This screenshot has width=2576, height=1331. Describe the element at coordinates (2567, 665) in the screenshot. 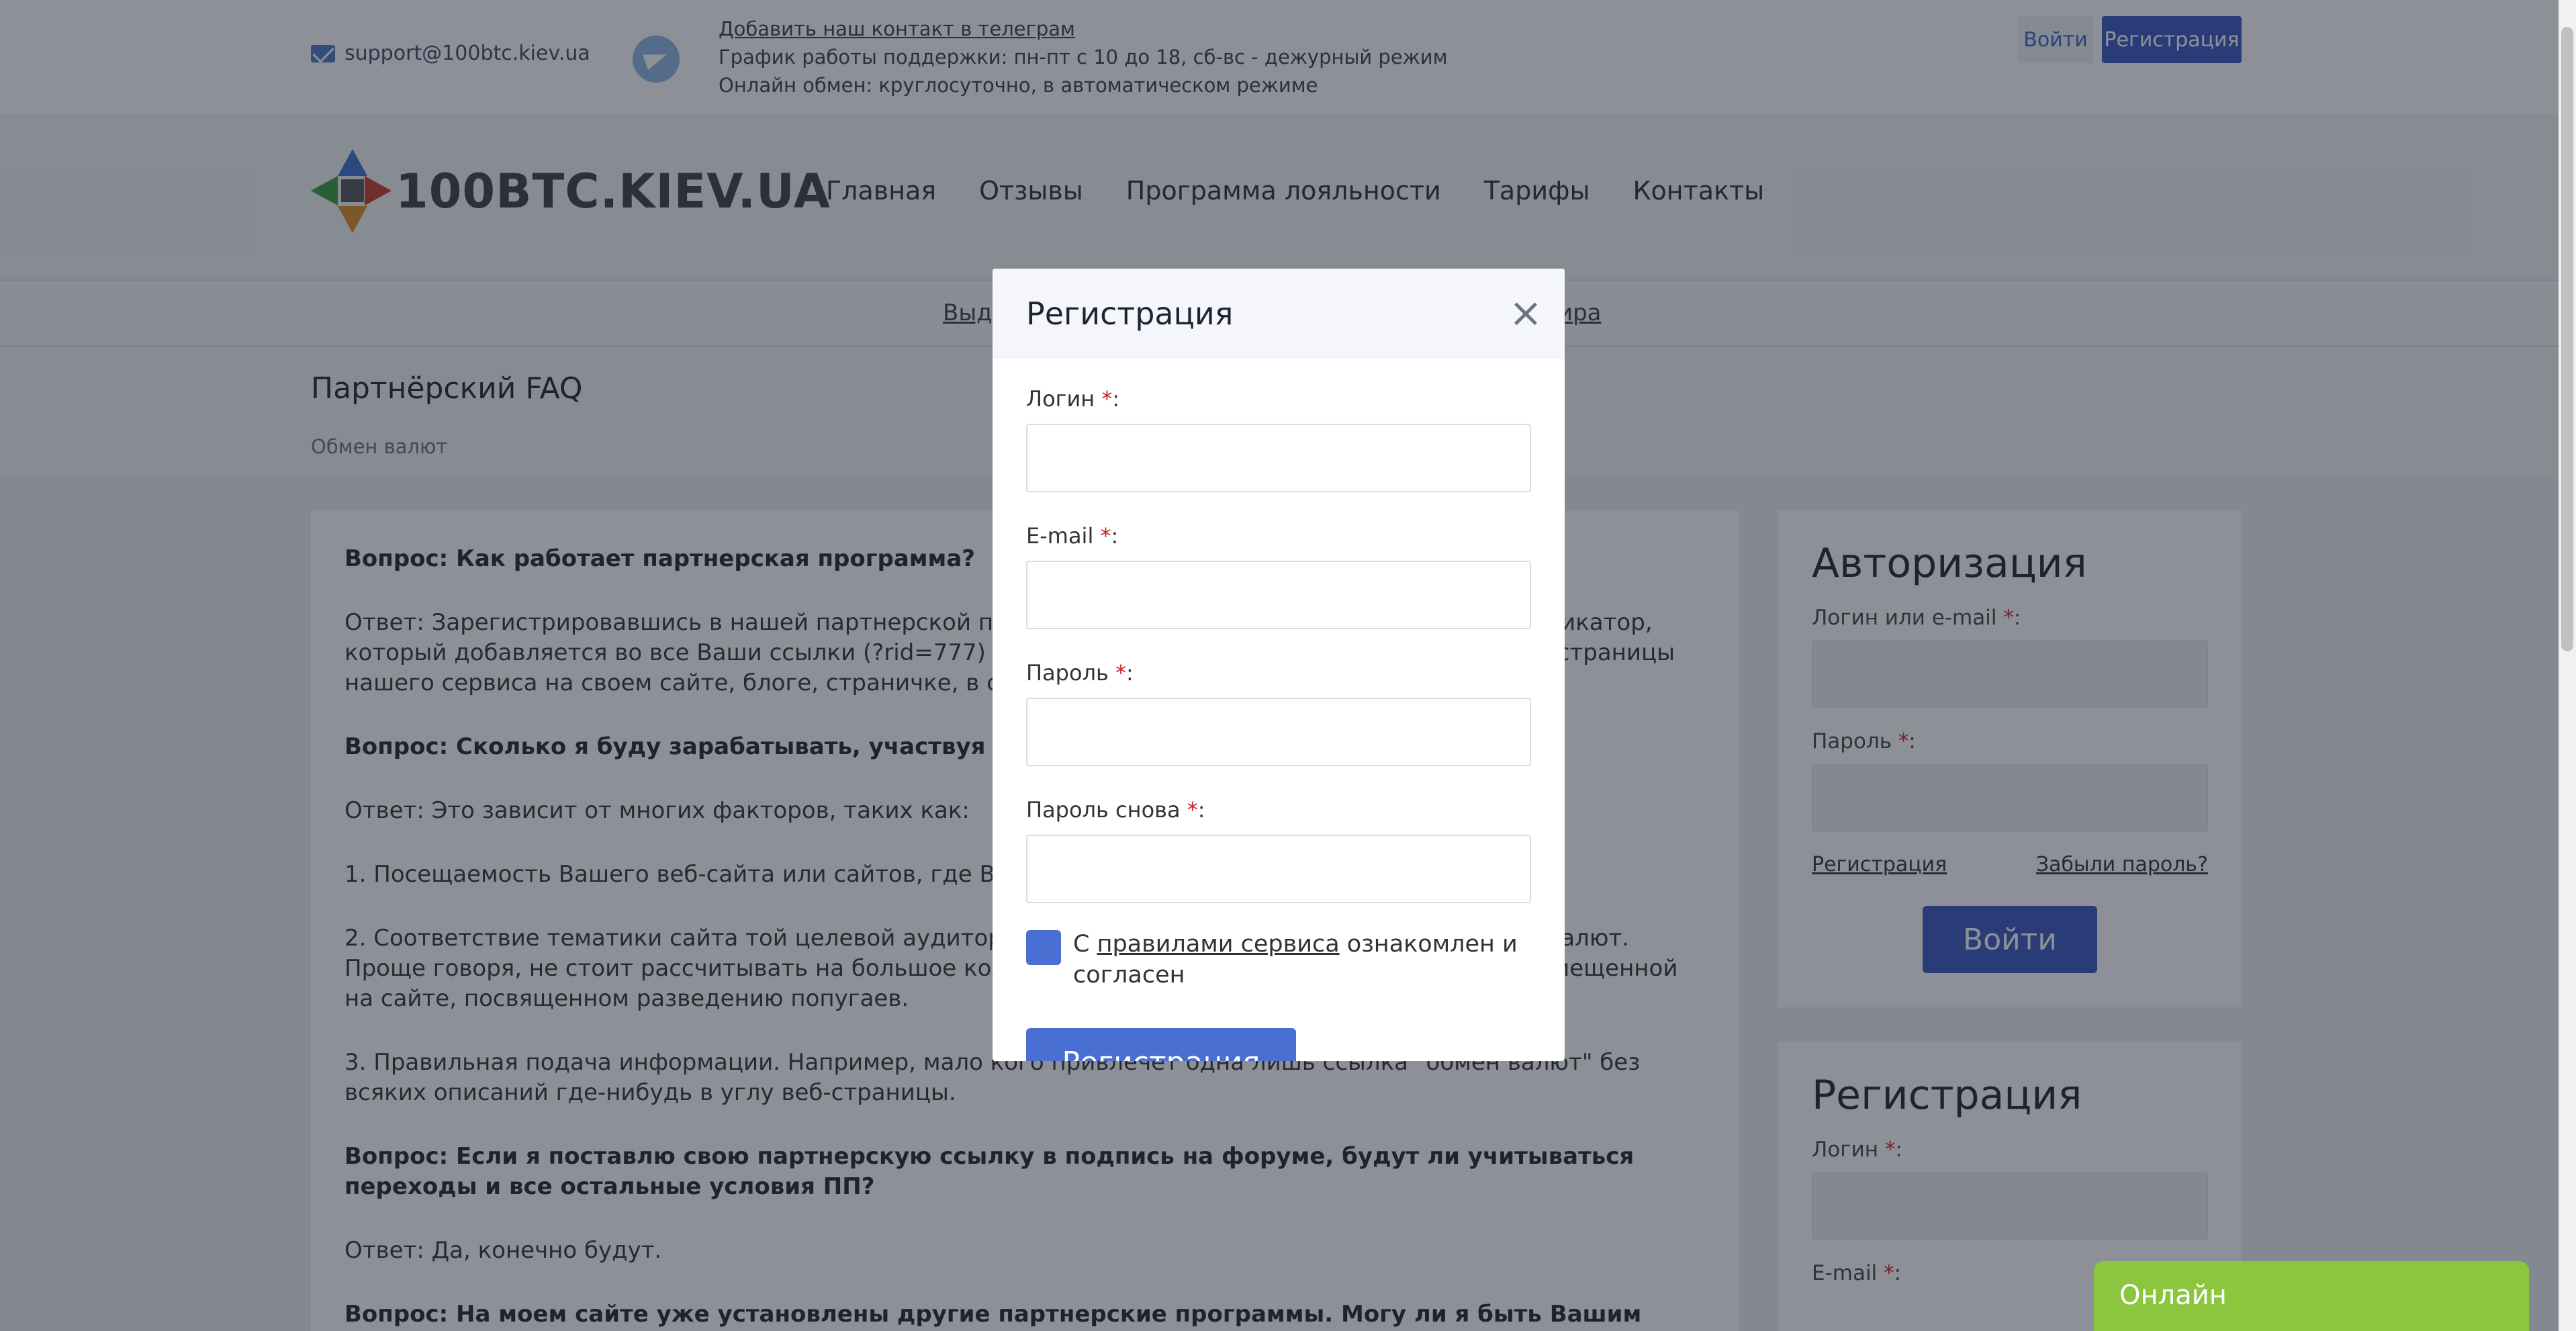

I see `page-scrollbar` at that location.